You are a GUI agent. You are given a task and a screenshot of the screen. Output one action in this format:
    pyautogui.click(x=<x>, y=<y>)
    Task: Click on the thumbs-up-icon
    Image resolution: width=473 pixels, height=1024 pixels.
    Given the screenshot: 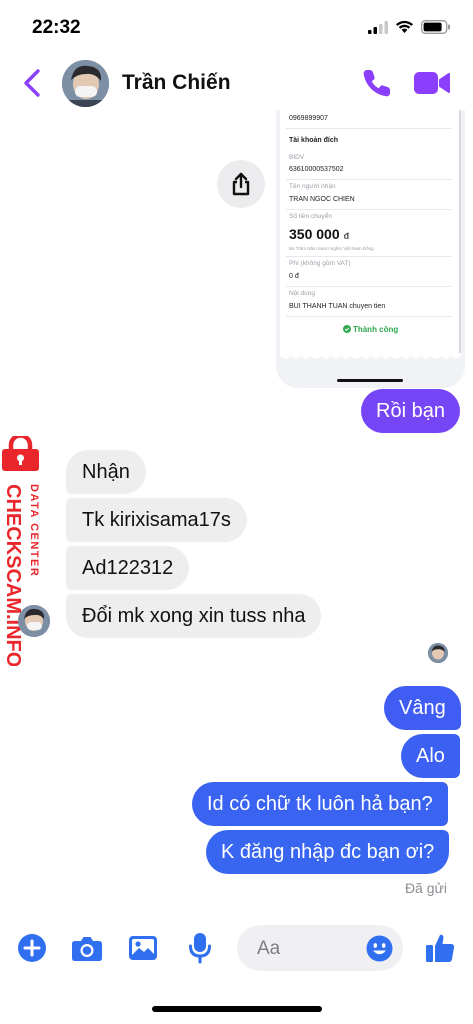 What is the action you would take?
    pyautogui.click(x=440, y=948)
    